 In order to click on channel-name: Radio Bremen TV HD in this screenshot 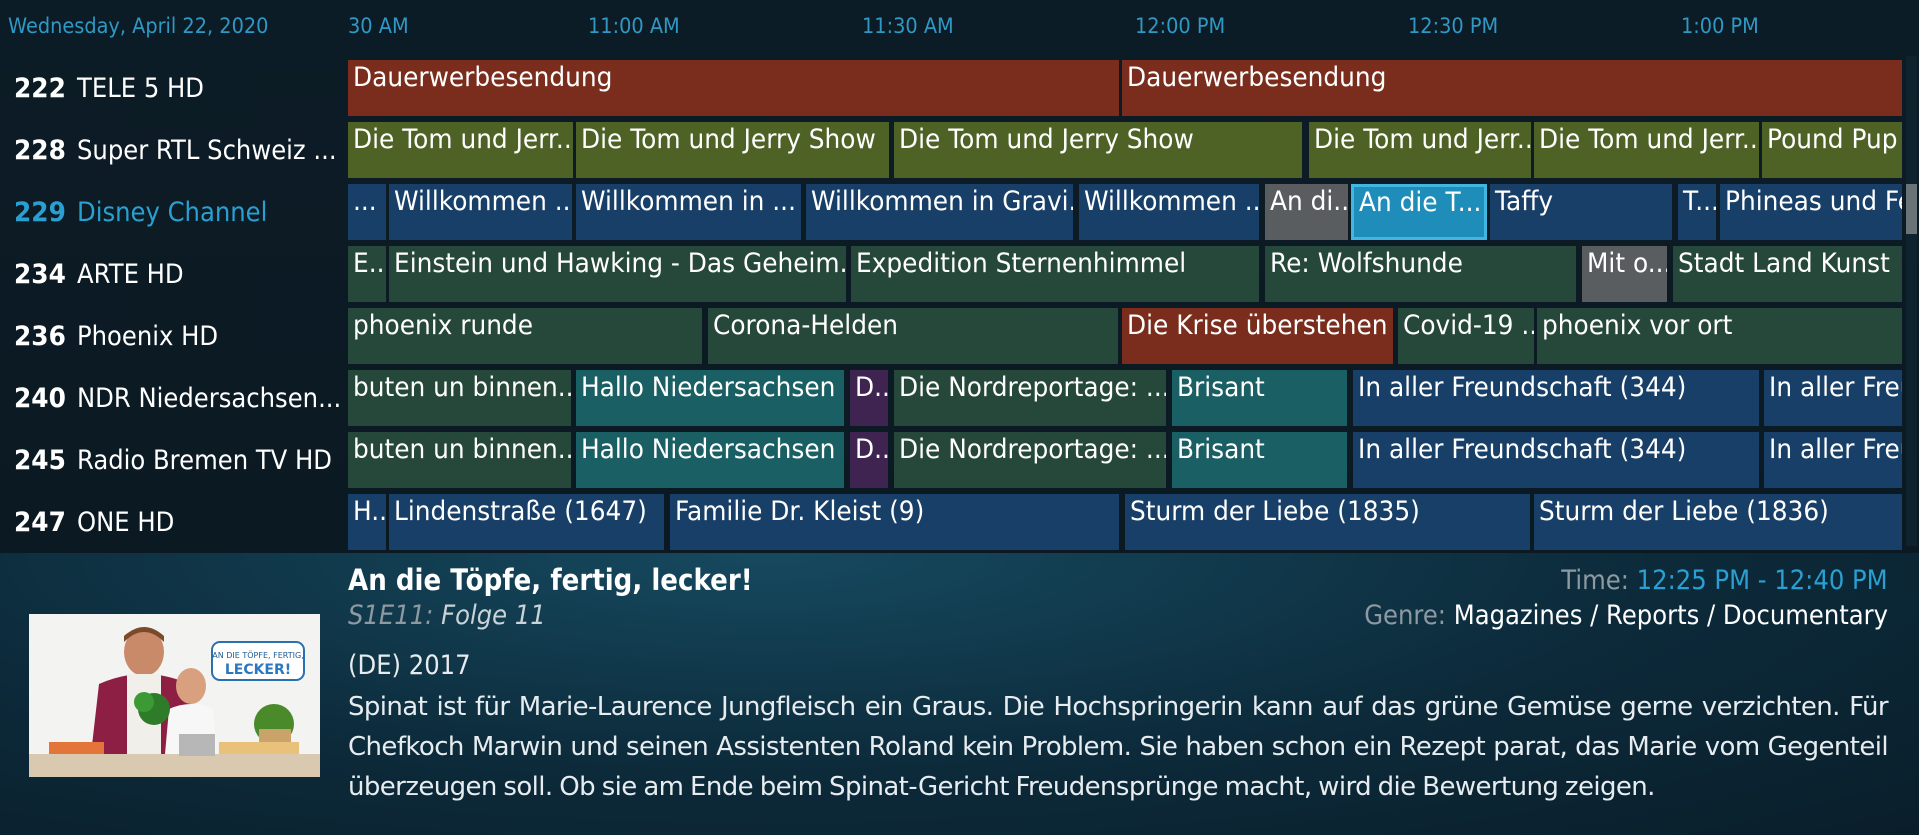, I will do `click(205, 460)`.